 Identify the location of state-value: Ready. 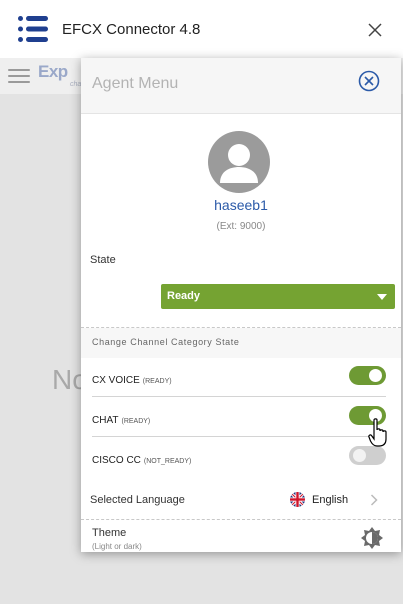
(184, 296).